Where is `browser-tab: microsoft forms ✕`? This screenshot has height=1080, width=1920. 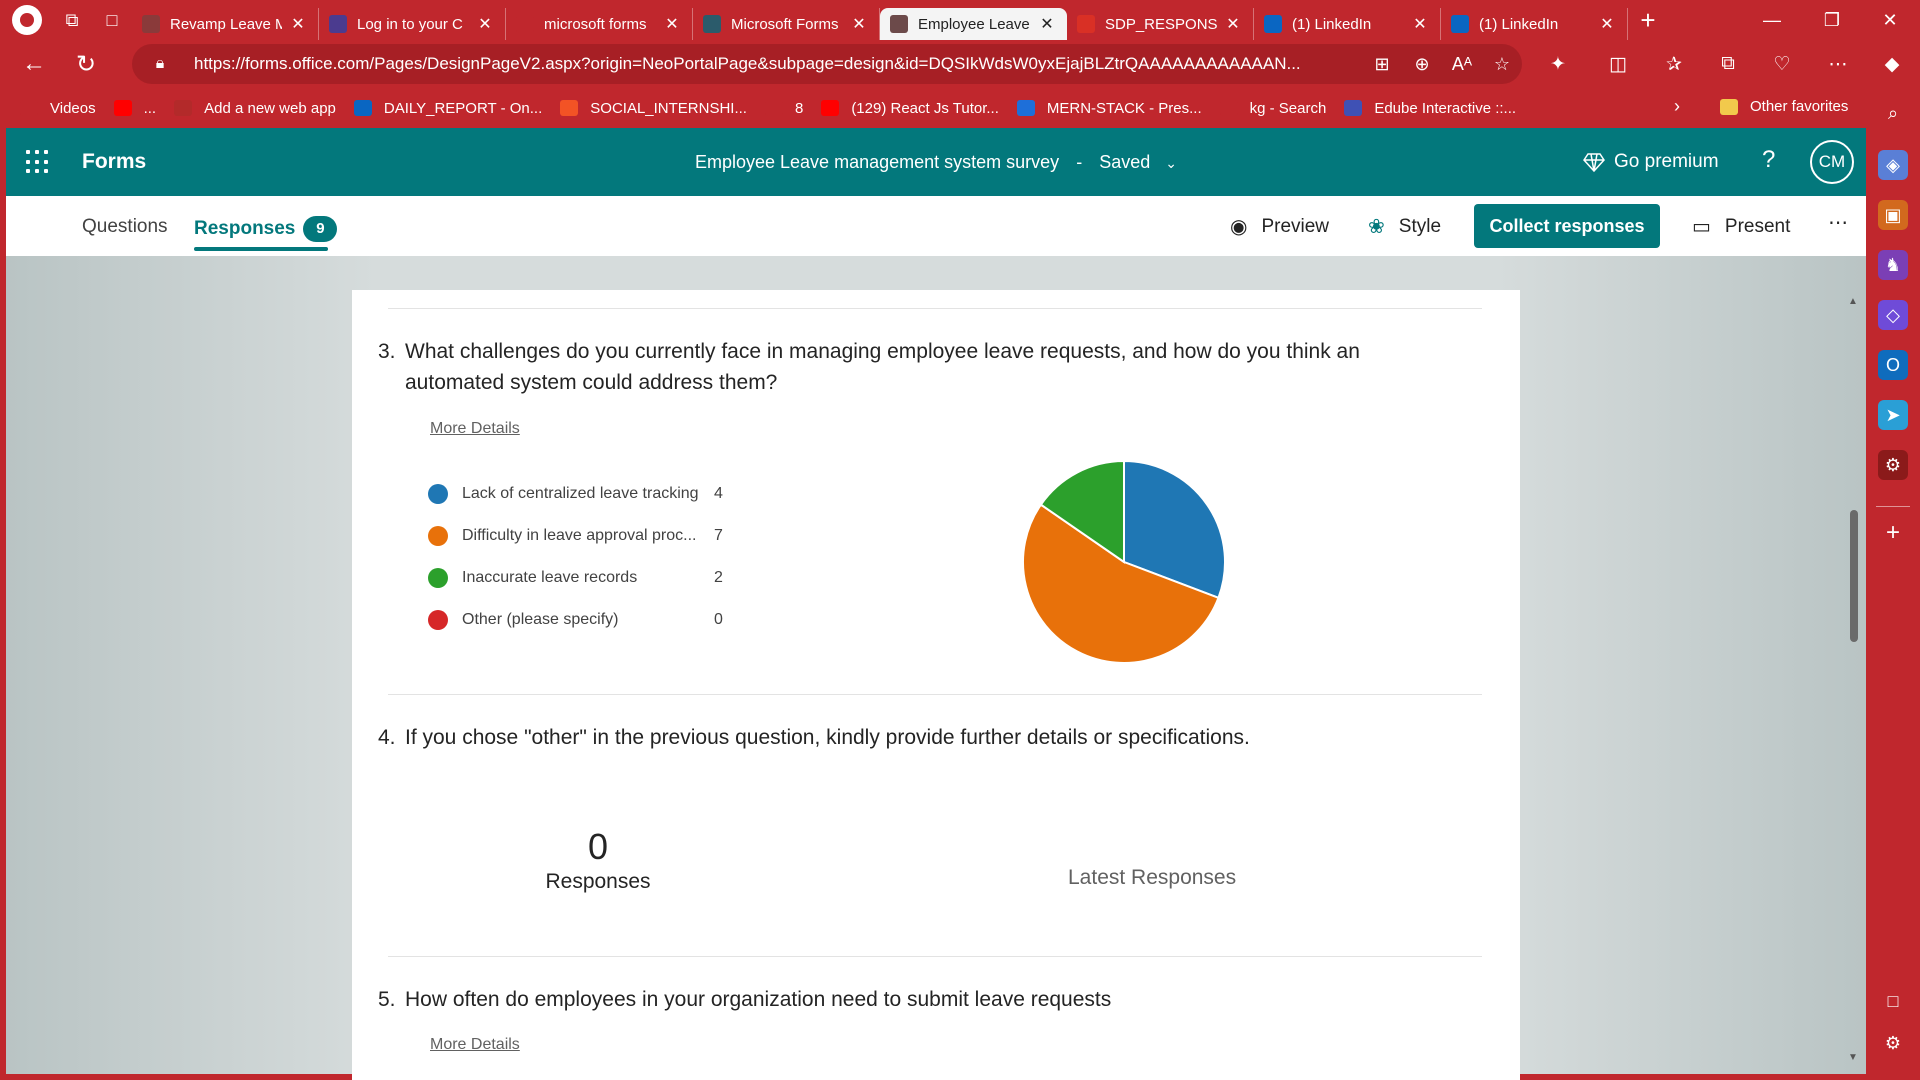 browser-tab: microsoft forms ✕ is located at coordinates (599, 24).